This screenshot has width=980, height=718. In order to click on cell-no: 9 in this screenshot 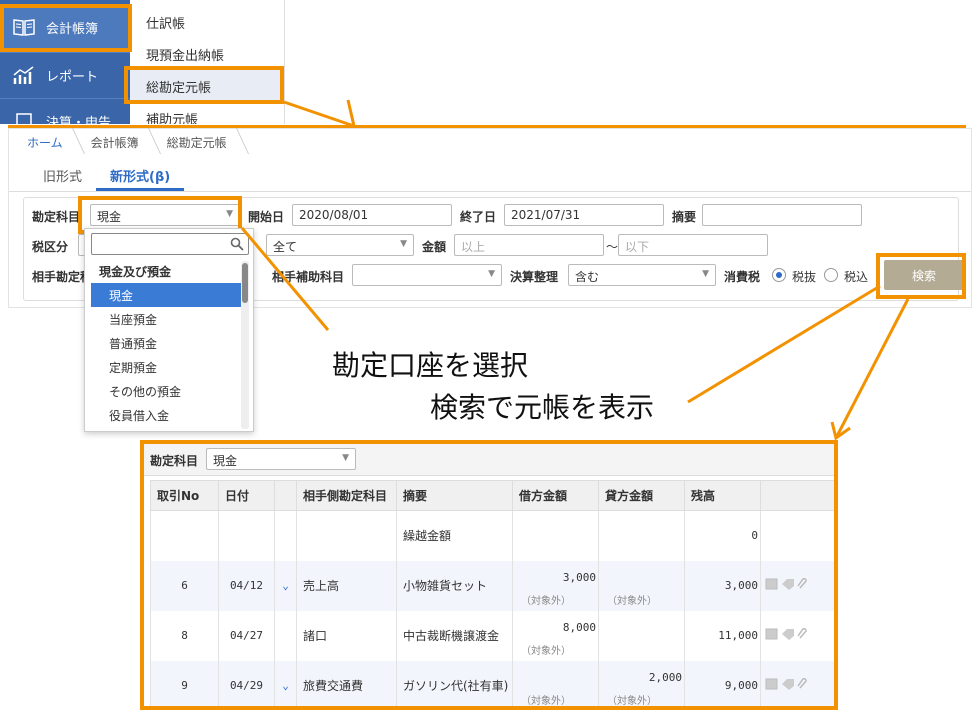, I will do `click(184, 683)`.